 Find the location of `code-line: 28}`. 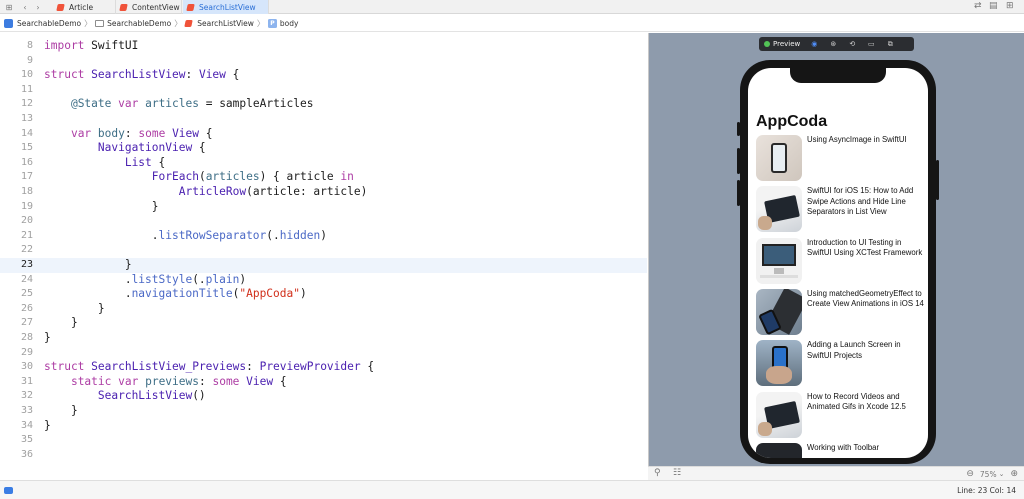

code-line: 28} is located at coordinates (323, 338).